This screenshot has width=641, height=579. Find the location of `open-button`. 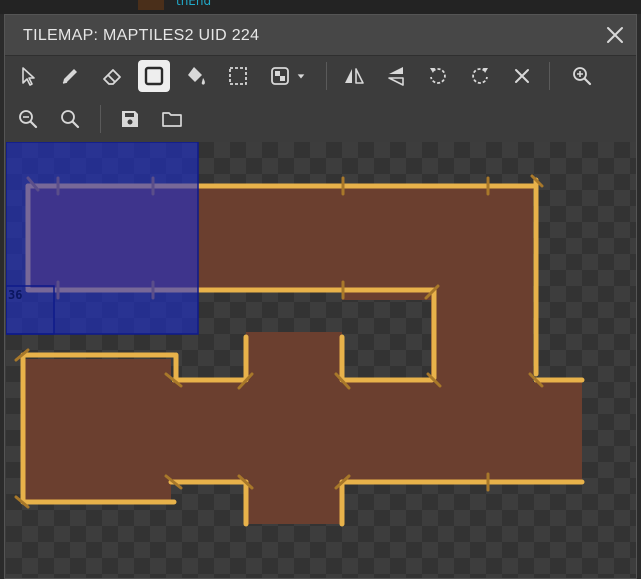

open-button is located at coordinates (172, 119).